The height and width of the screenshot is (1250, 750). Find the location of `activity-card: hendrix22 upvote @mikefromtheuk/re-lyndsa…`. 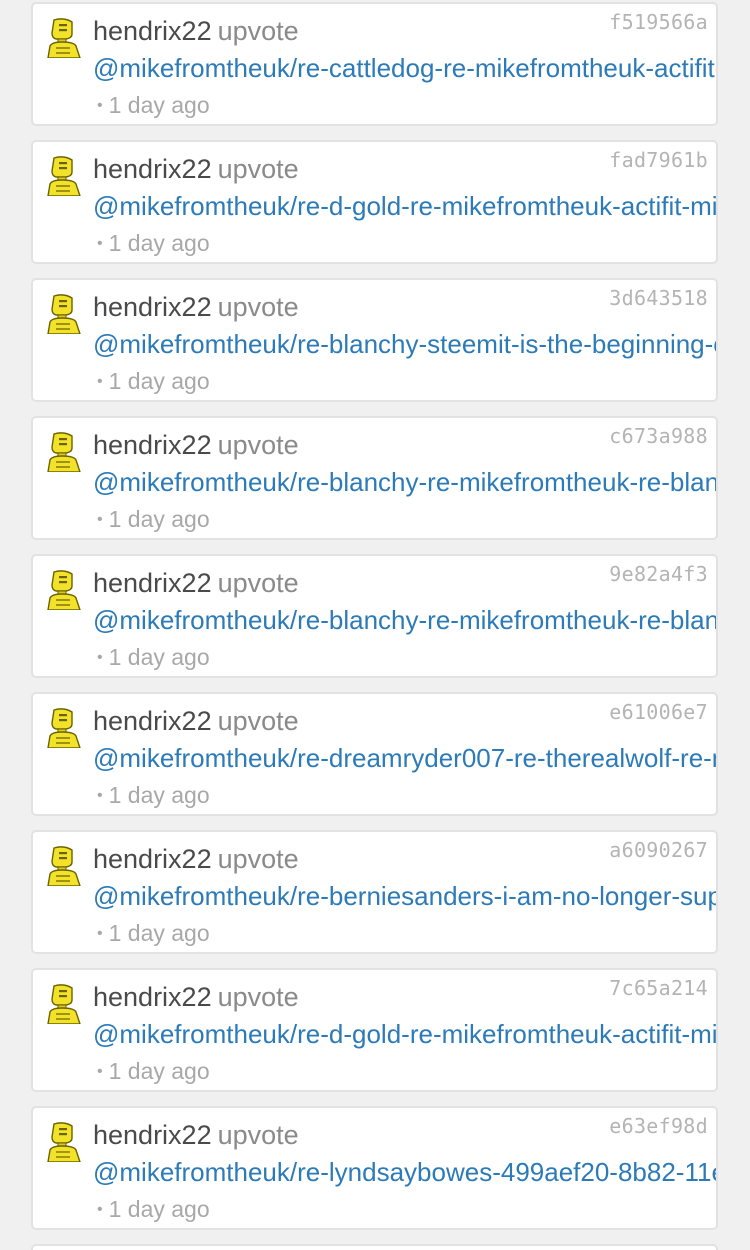

activity-card: hendrix22 upvote @mikefromtheuk/re-lyndsa… is located at coordinates (374, 1168).